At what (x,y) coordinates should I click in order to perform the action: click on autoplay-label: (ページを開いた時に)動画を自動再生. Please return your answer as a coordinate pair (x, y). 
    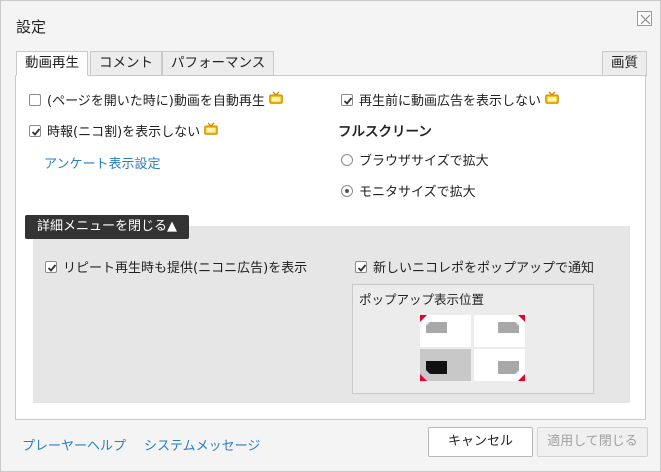
    Looking at the image, I should click on (156, 101).